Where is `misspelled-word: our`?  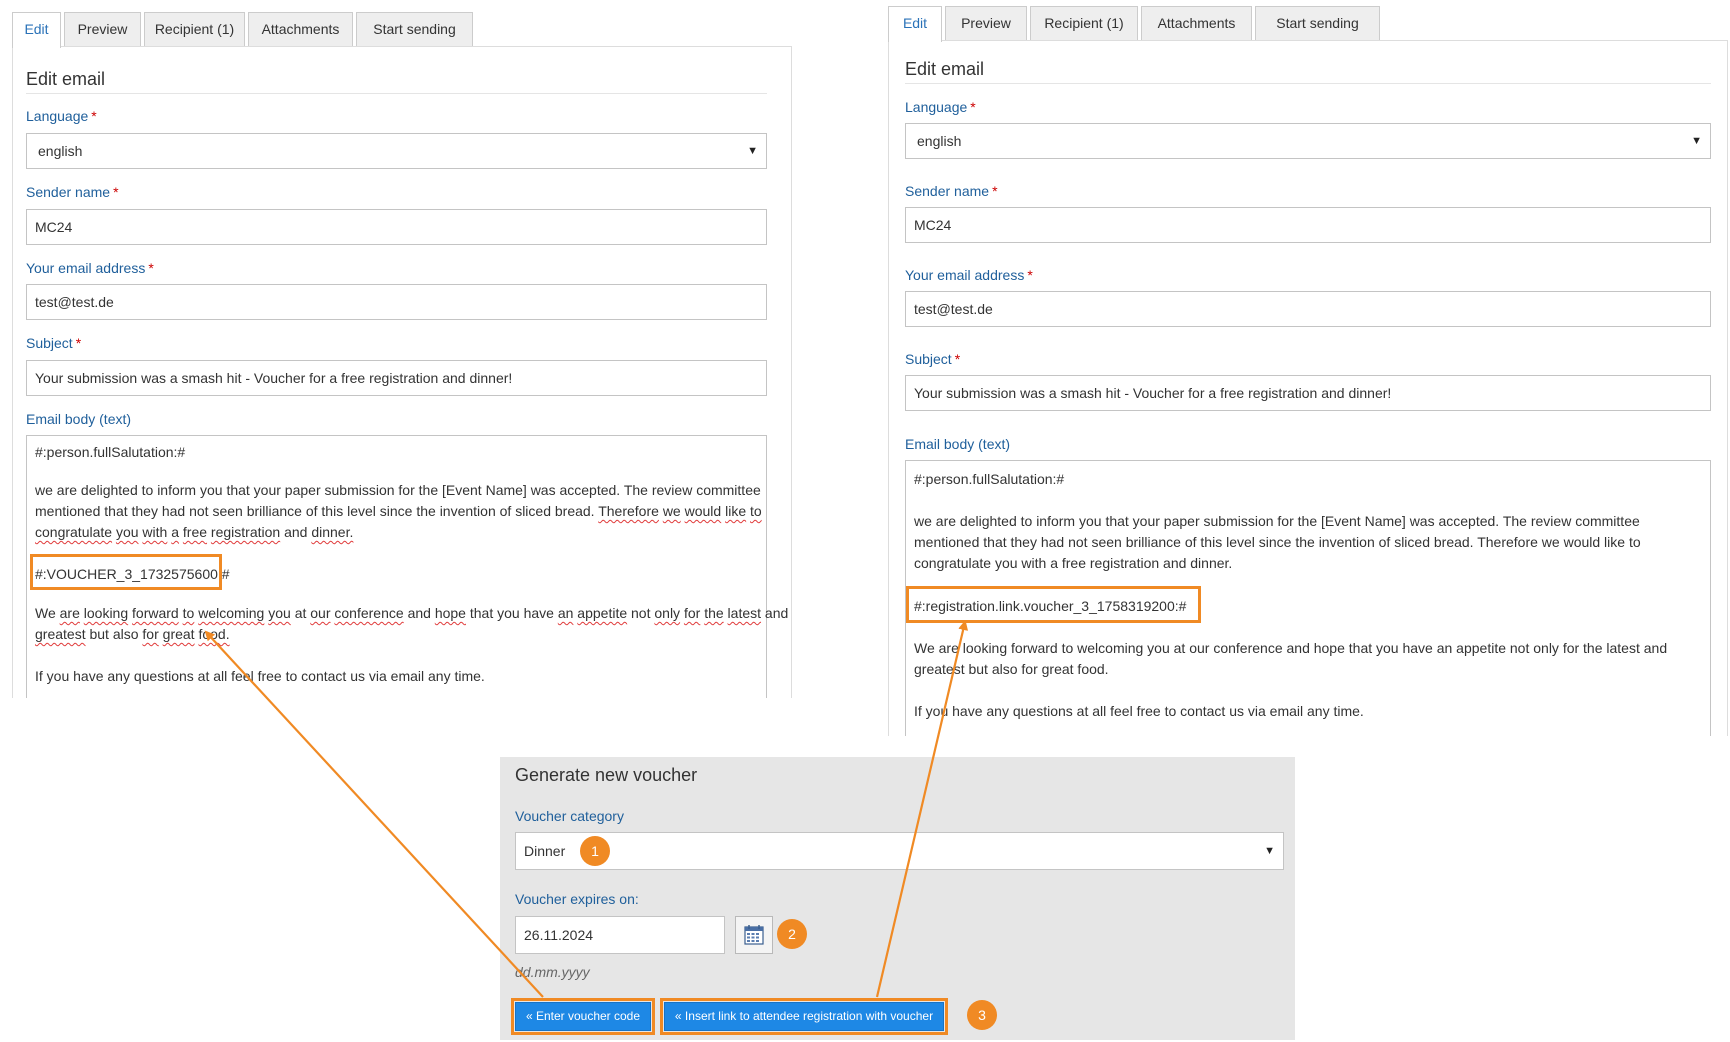 misspelled-word: our is located at coordinates (320, 613).